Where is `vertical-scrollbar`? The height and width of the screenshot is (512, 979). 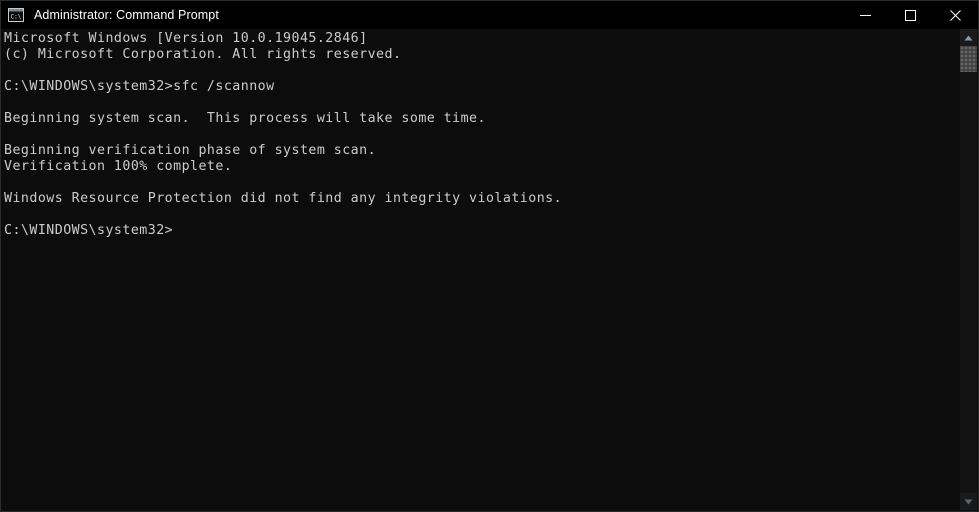 vertical-scrollbar is located at coordinates (968, 269).